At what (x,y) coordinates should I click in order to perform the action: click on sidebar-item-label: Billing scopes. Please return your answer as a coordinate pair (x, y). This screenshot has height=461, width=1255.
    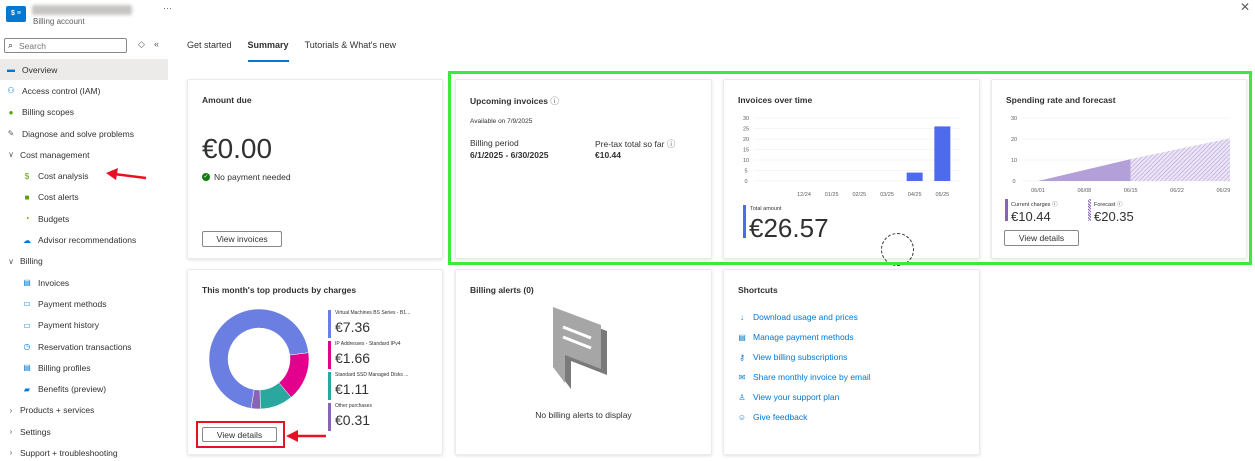
    Looking at the image, I should click on (48, 112).